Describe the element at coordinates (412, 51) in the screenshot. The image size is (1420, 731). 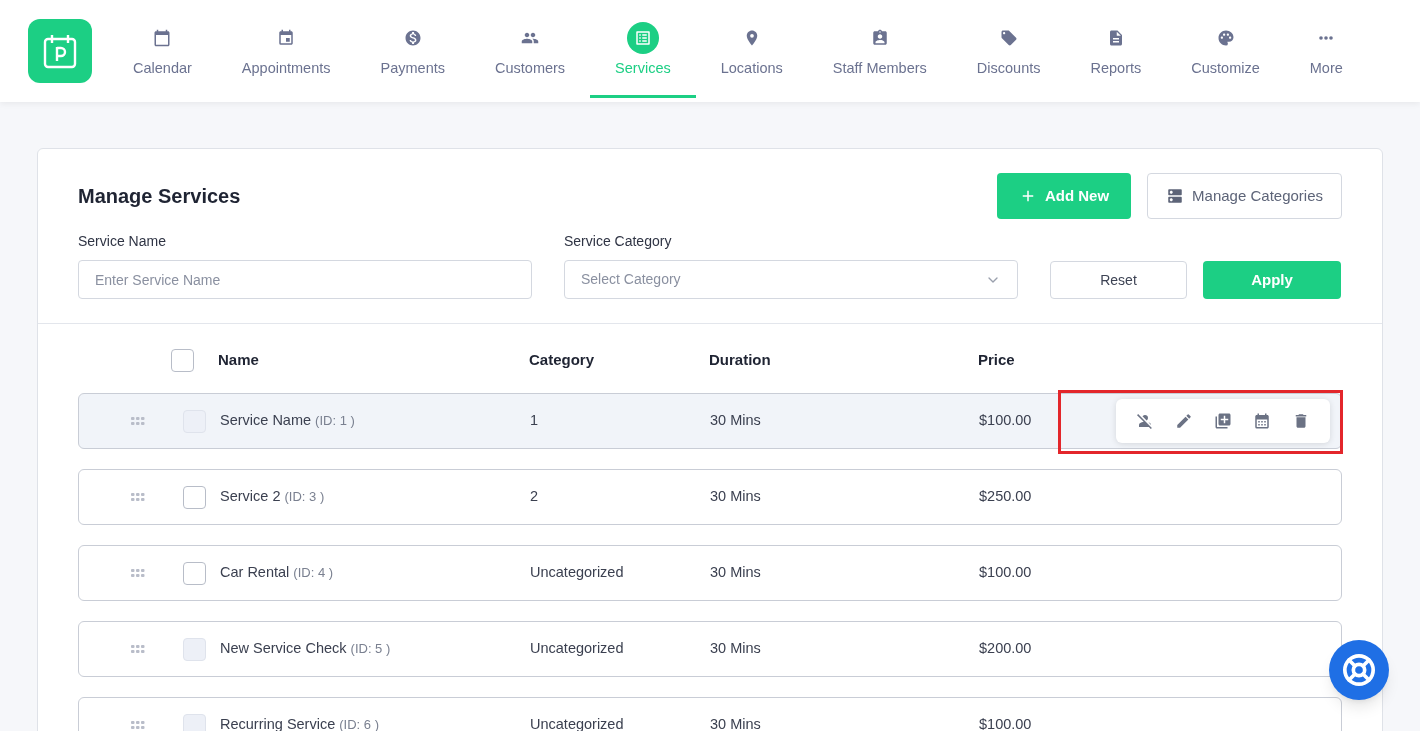
I see `nav-tab: Payments` at that location.